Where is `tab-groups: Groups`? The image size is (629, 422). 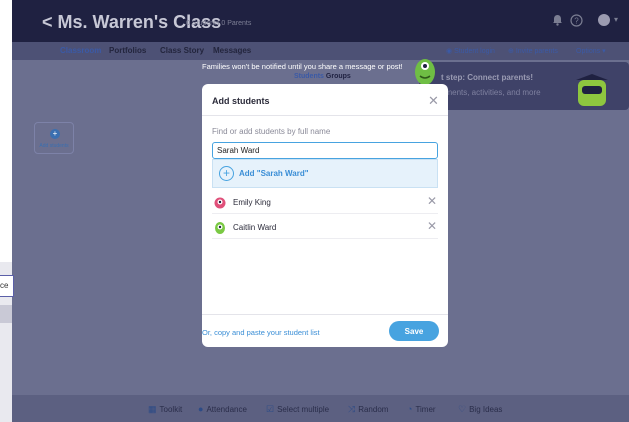 tab-groups: Groups is located at coordinates (338, 76).